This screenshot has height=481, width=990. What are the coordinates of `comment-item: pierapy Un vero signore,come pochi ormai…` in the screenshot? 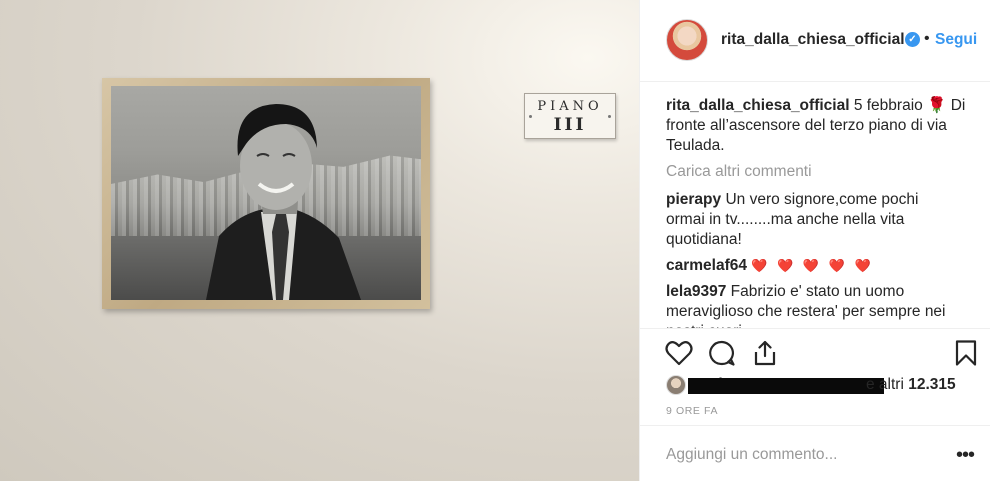 It's located at (822, 220).